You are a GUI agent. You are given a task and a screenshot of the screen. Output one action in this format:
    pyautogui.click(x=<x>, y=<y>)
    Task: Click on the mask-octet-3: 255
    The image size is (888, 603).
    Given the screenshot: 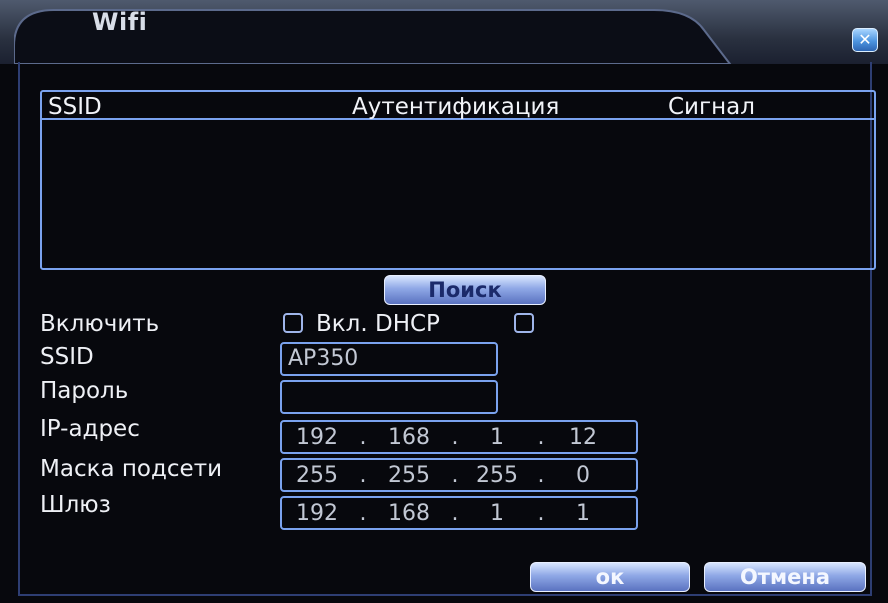 What is the action you would take?
    pyautogui.click(x=497, y=476)
    